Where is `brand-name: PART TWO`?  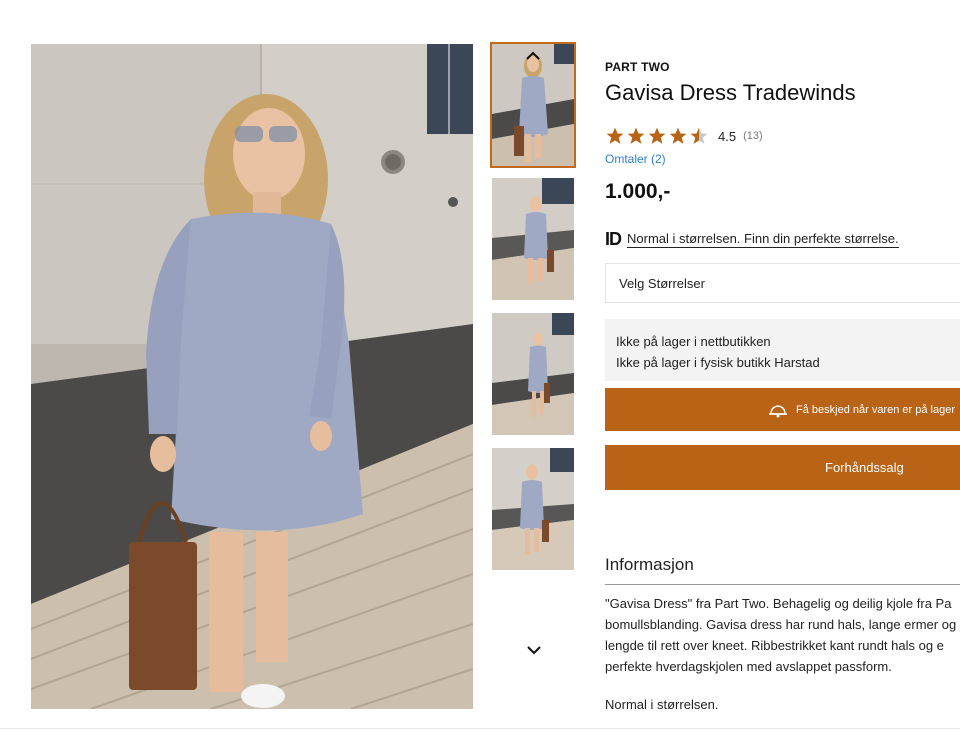
brand-name: PART TWO is located at coordinates (637, 67).